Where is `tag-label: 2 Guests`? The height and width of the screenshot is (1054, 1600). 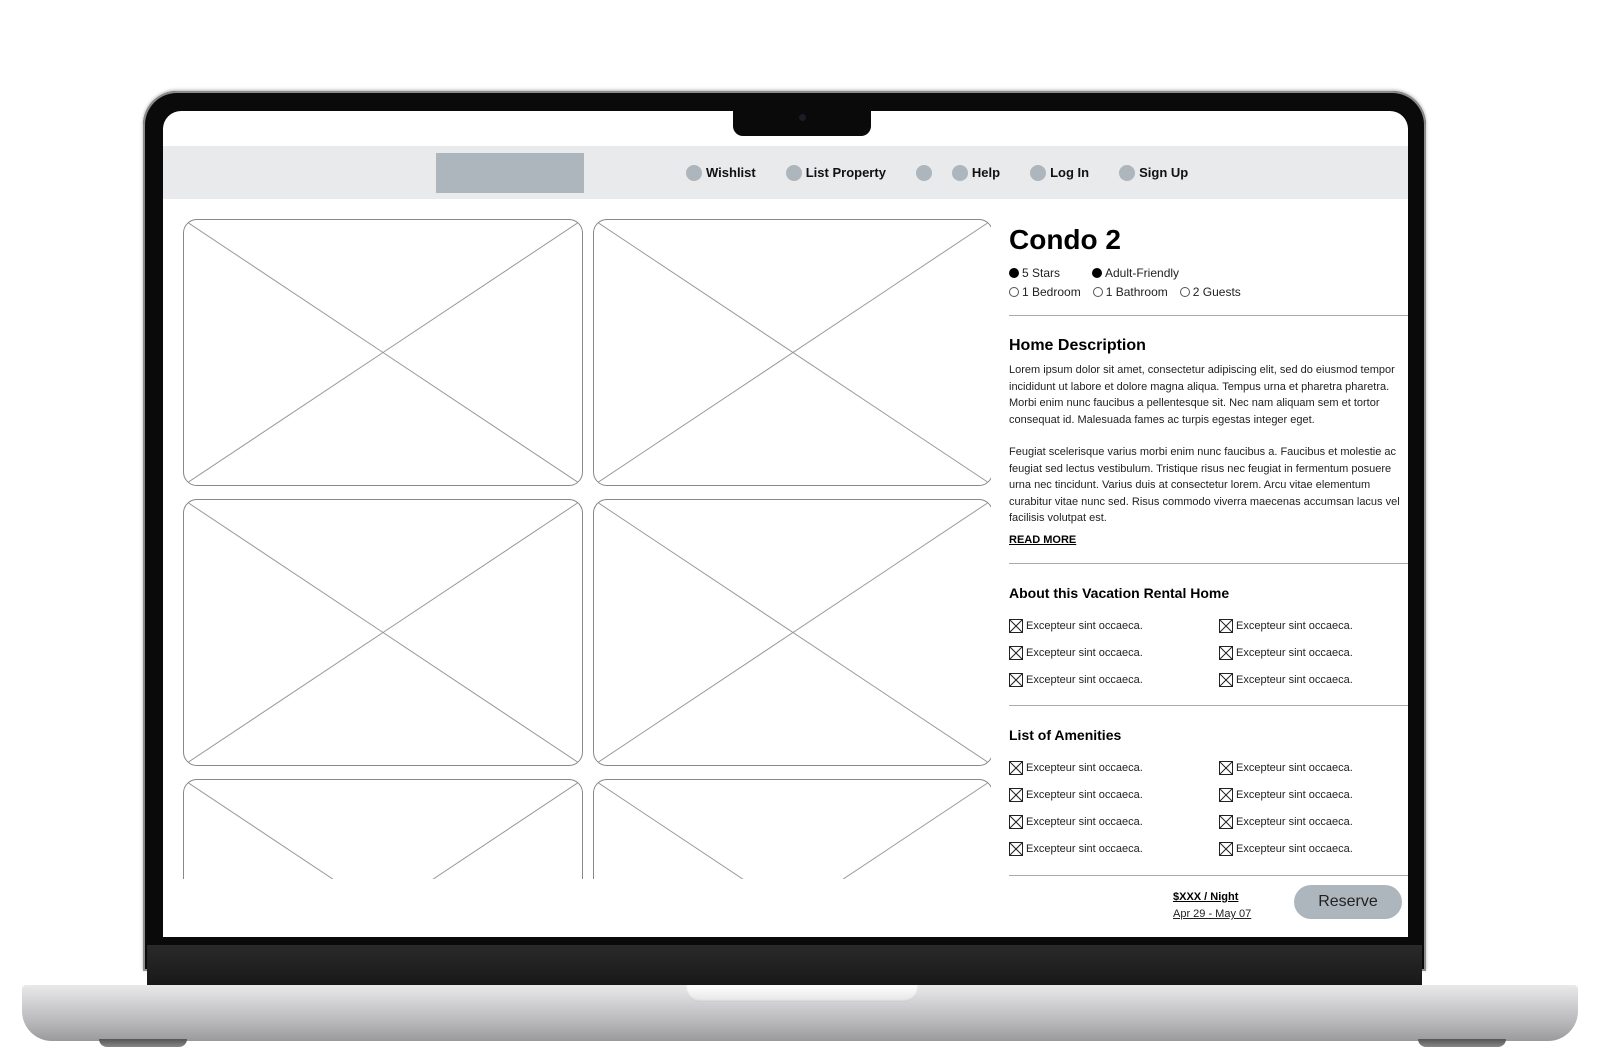
tag-label: 2 Guests is located at coordinates (1216, 291).